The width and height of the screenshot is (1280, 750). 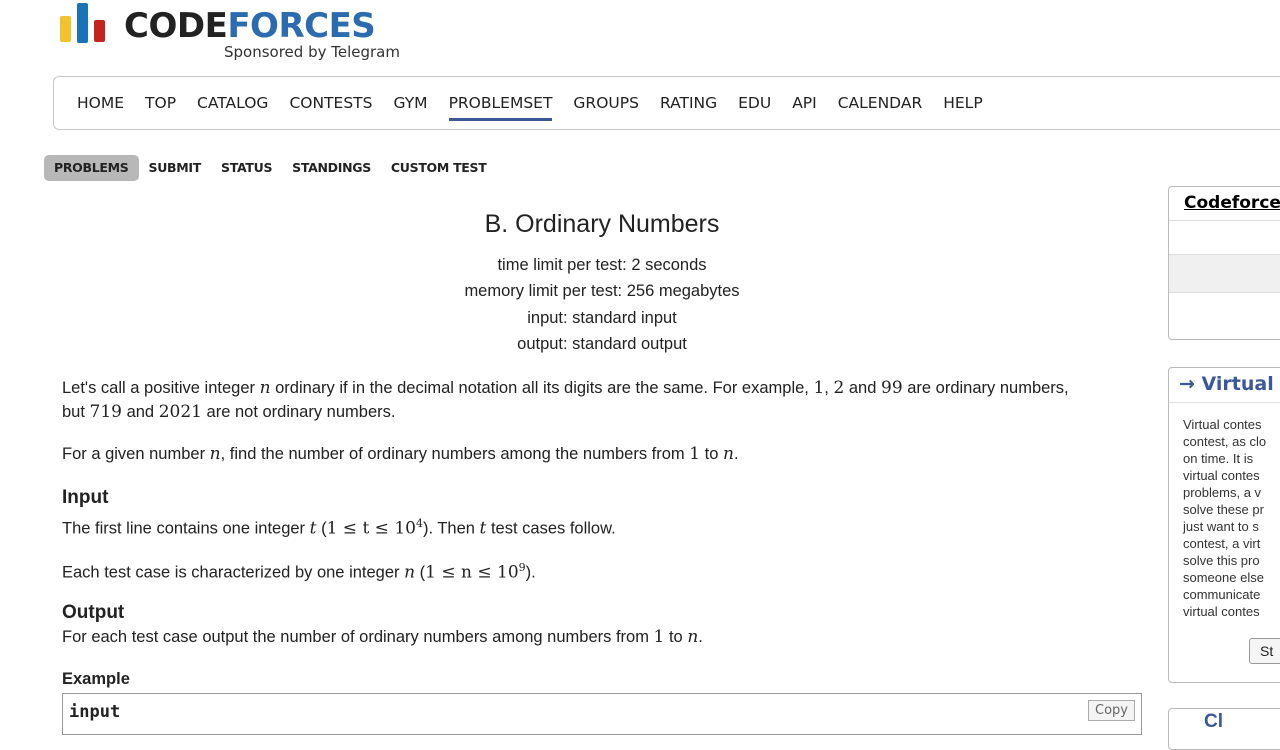 I want to click on sidebar-third-box: Cl, so click(x=1224, y=729).